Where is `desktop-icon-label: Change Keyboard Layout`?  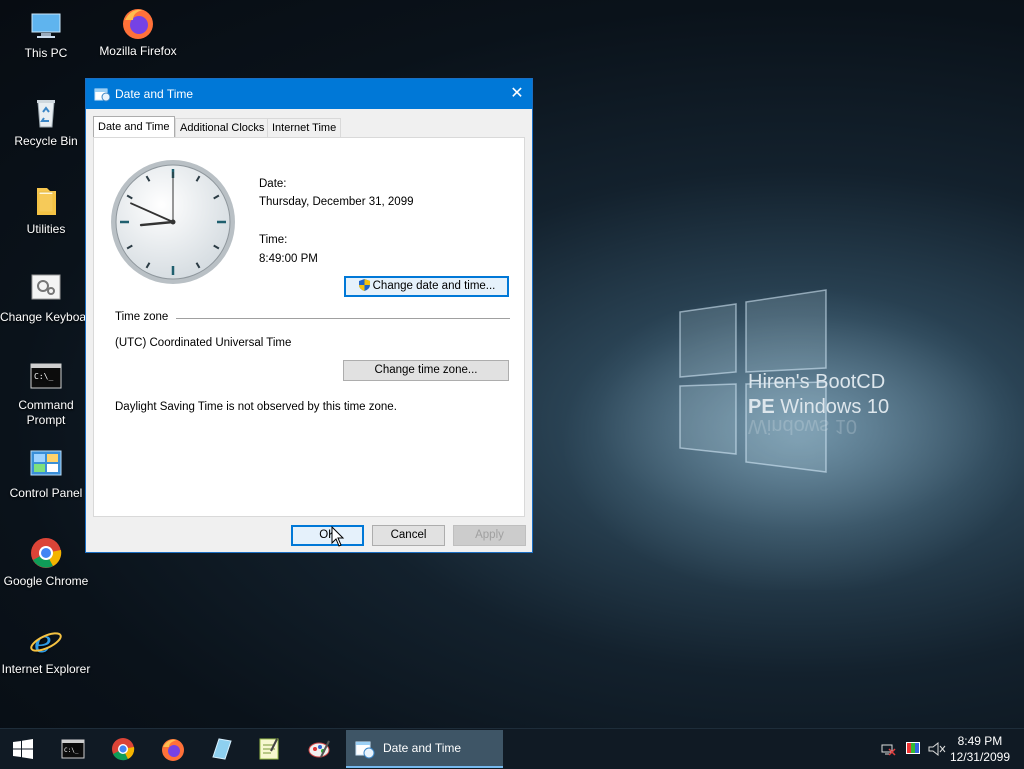 desktop-icon-label: Change Keyboard Layout is located at coordinates (68, 317).